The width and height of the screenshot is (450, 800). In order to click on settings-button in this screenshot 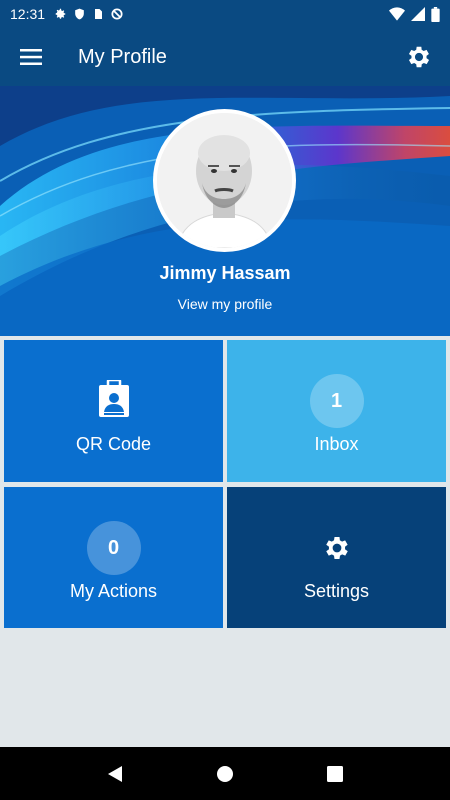, I will do `click(419, 57)`.